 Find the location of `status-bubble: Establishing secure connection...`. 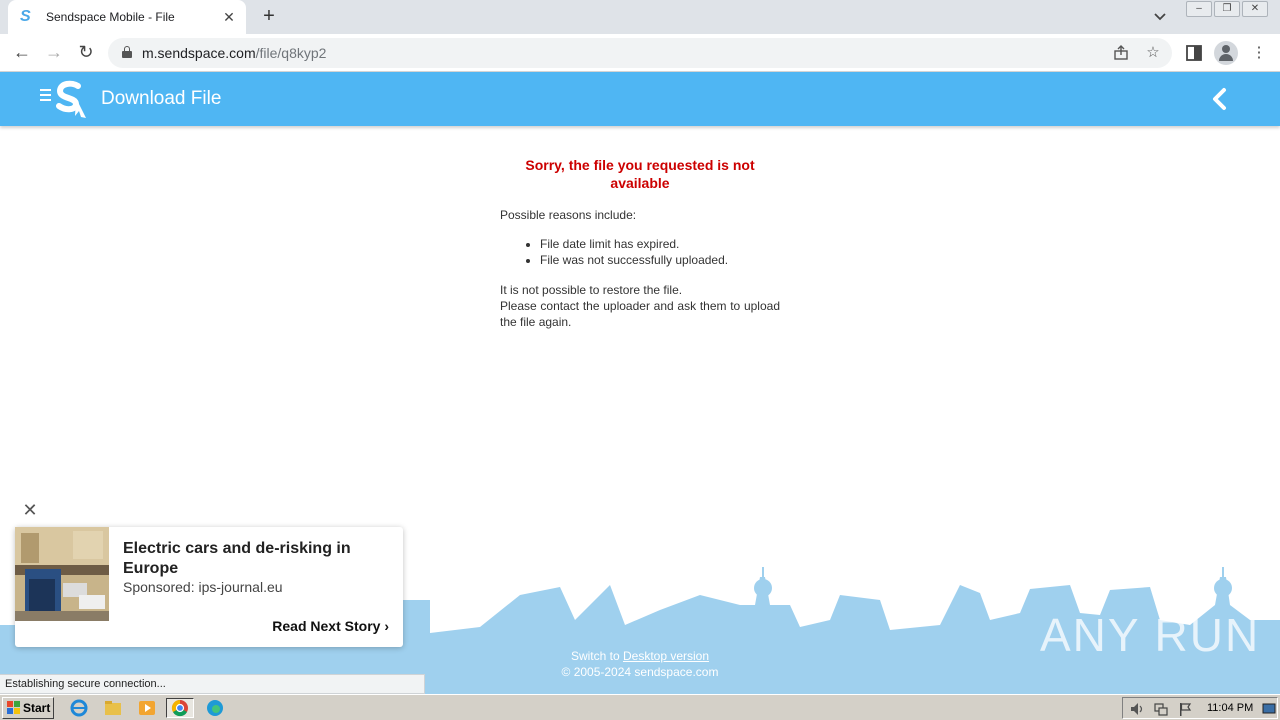

status-bubble: Establishing secure connection... is located at coordinates (212, 684).